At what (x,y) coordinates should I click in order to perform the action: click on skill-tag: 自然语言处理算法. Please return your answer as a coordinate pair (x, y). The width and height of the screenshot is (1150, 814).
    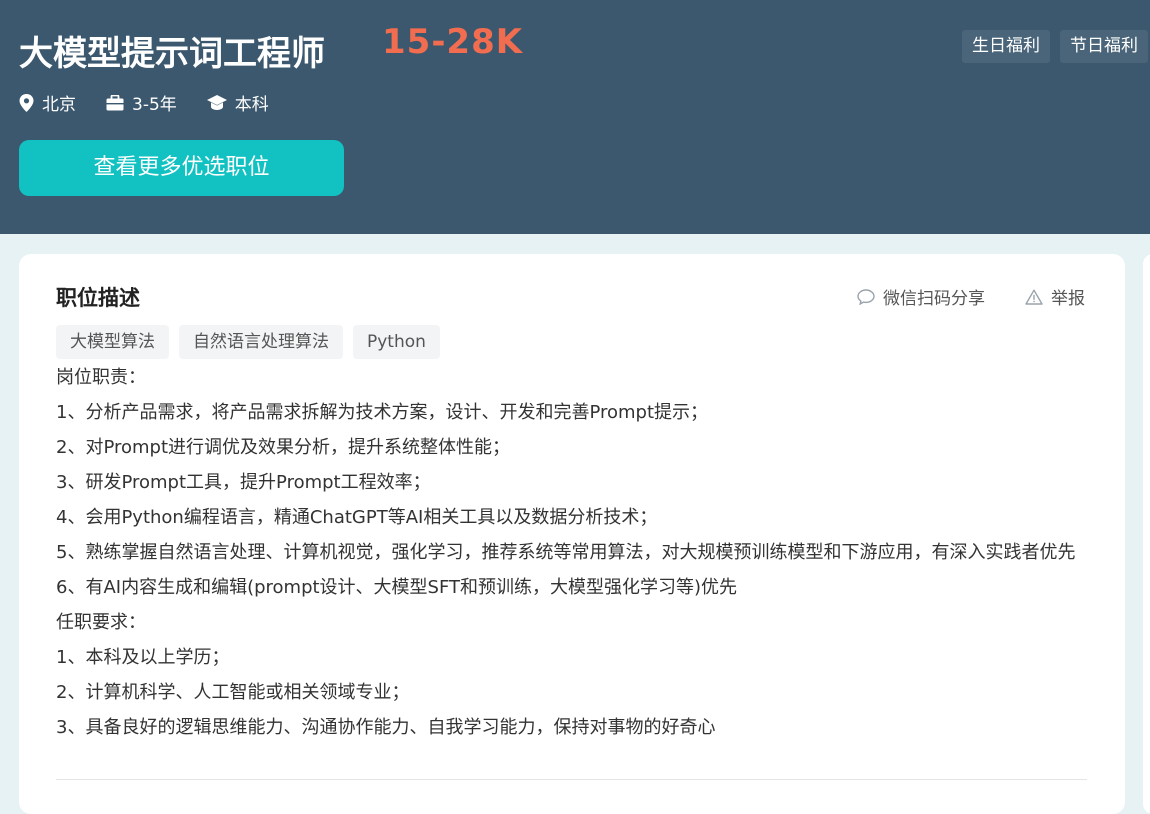
    Looking at the image, I should click on (261, 342).